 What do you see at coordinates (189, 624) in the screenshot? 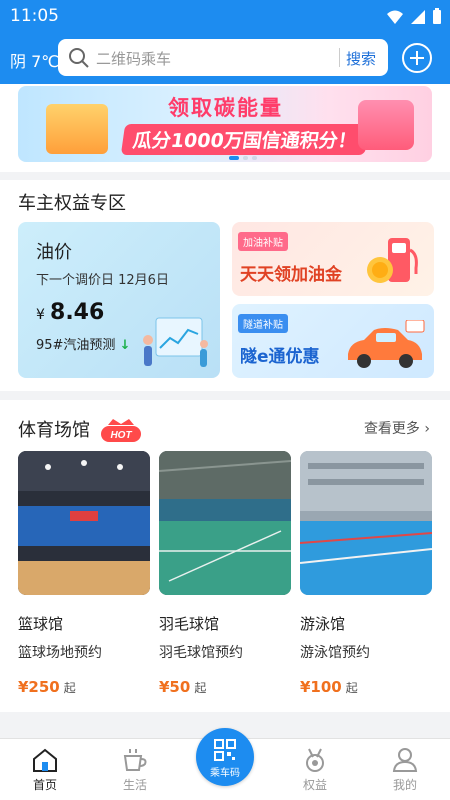
I see `venue-name: 羽毛球馆` at bounding box center [189, 624].